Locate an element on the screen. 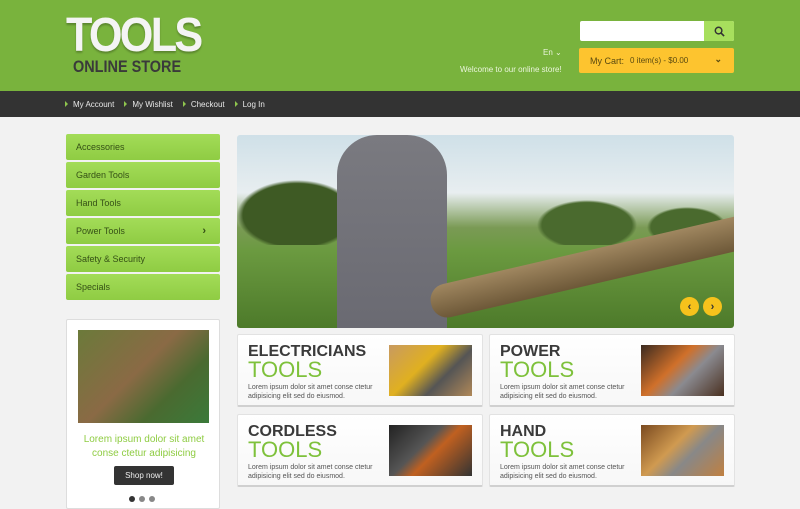  category-power-tools: Power Tools › is located at coordinates (143, 231).